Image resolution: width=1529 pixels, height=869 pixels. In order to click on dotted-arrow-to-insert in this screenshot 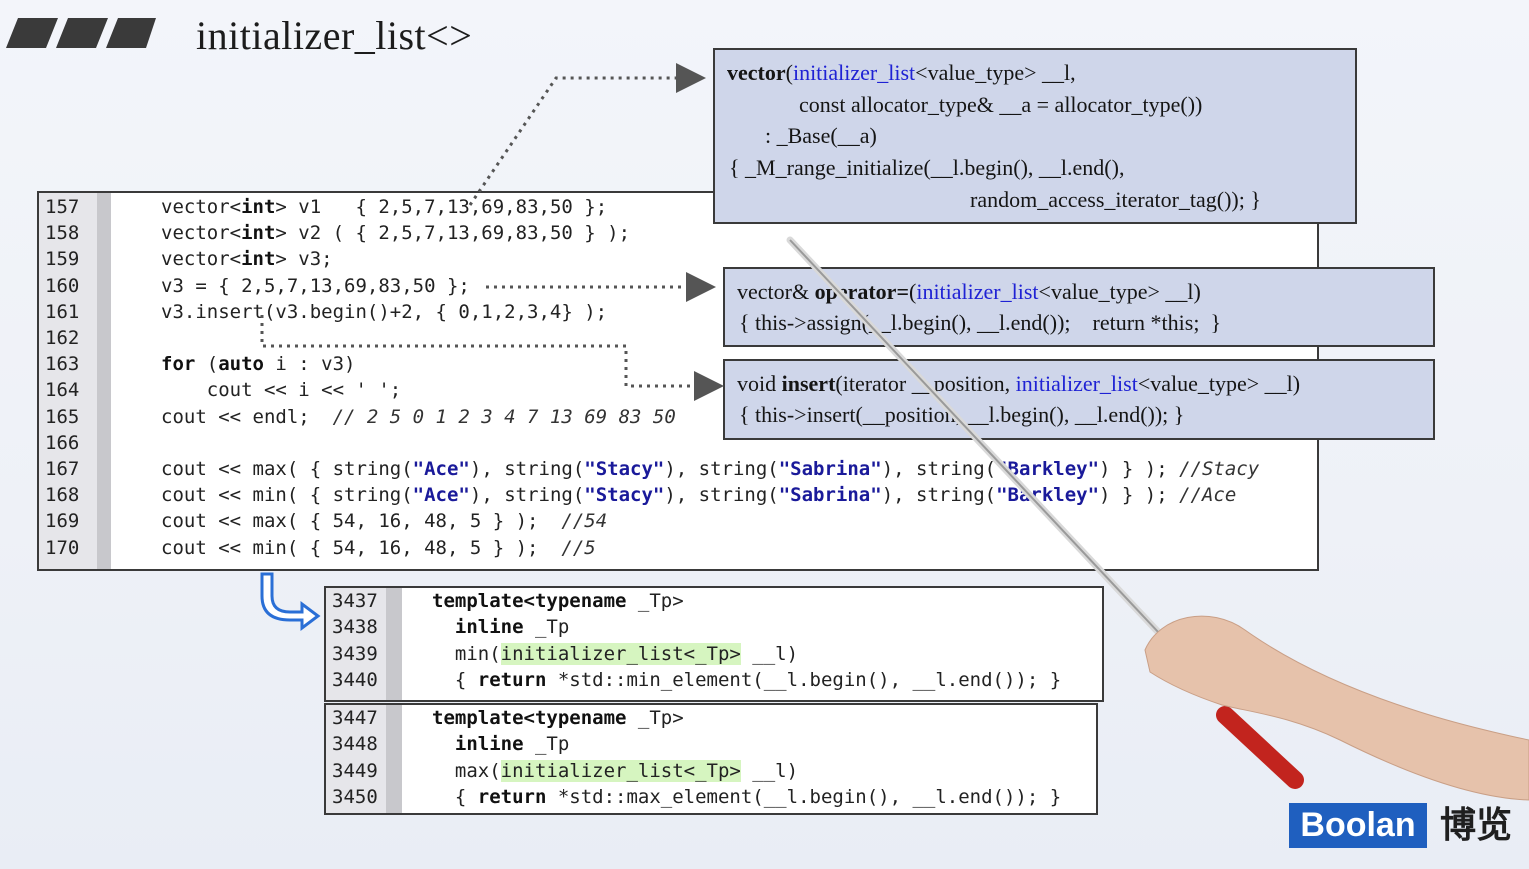, I will do `click(492, 358)`.